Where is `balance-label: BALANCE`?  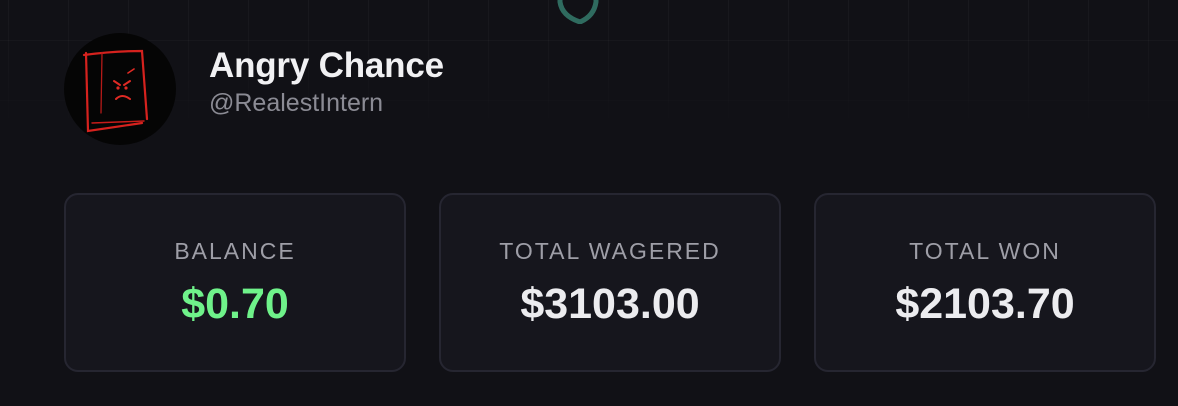 balance-label: BALANCE is located at coordinates (235, 251).